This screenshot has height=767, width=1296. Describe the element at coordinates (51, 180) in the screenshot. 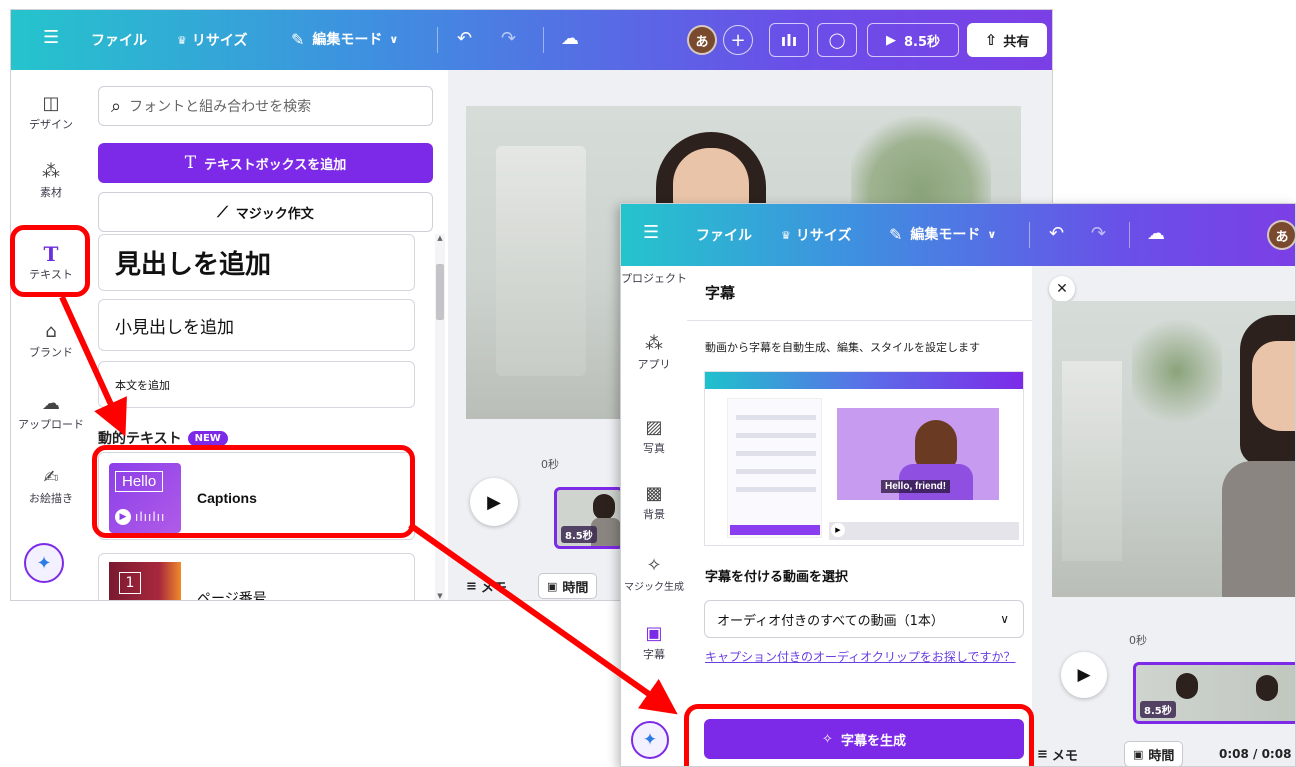

I see `rail-item-elements: ⁂ 素材` at that location.